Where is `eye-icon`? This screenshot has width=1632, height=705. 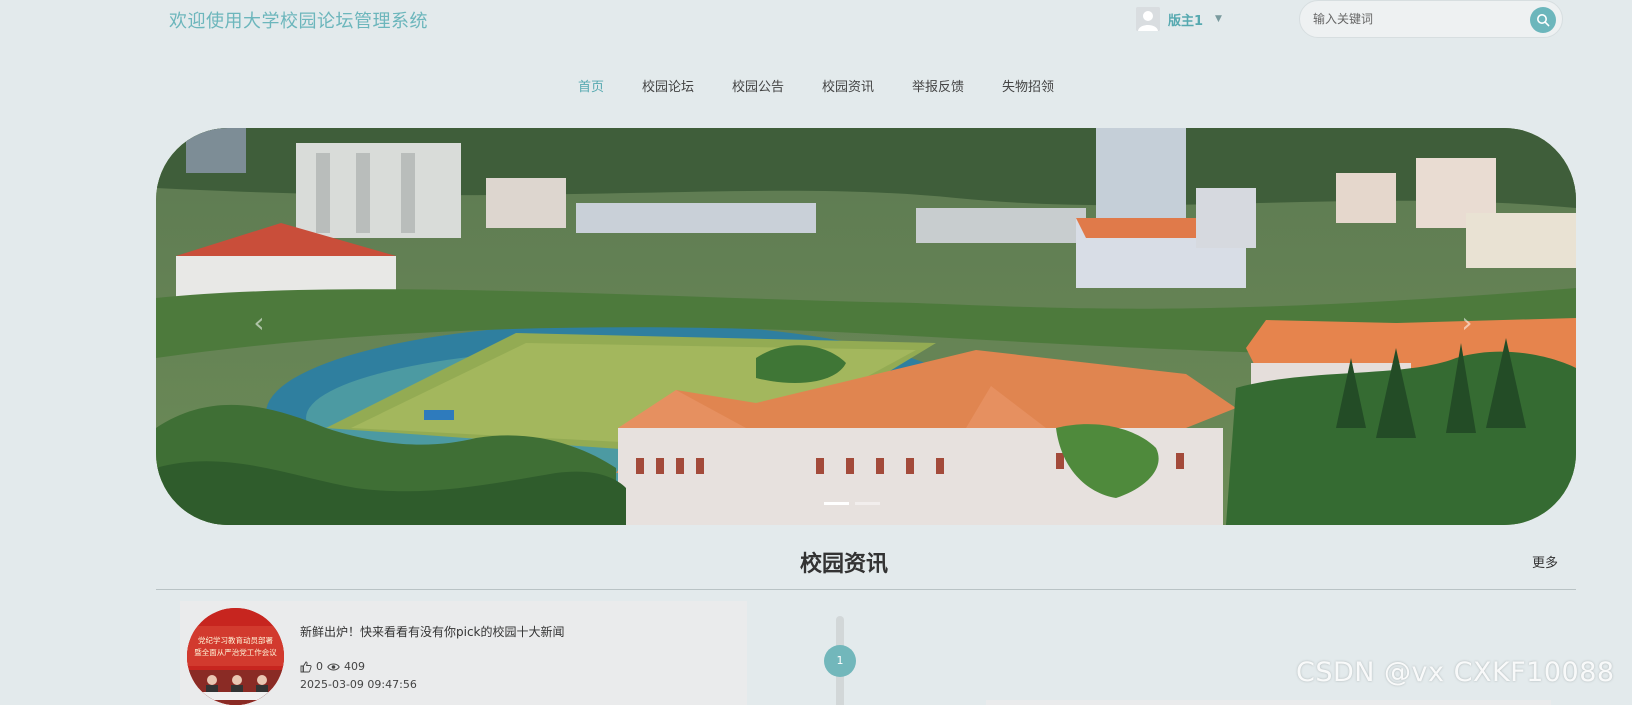 eye-icon is located at coordinates (333, 666).